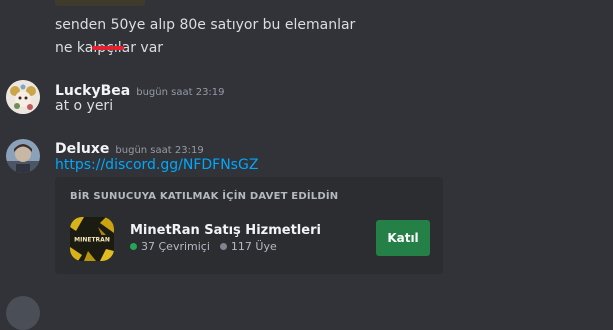  Describe the element at coordinates (253, 246) in the screenshot. I see `member-count: 117 Üye` at that location.